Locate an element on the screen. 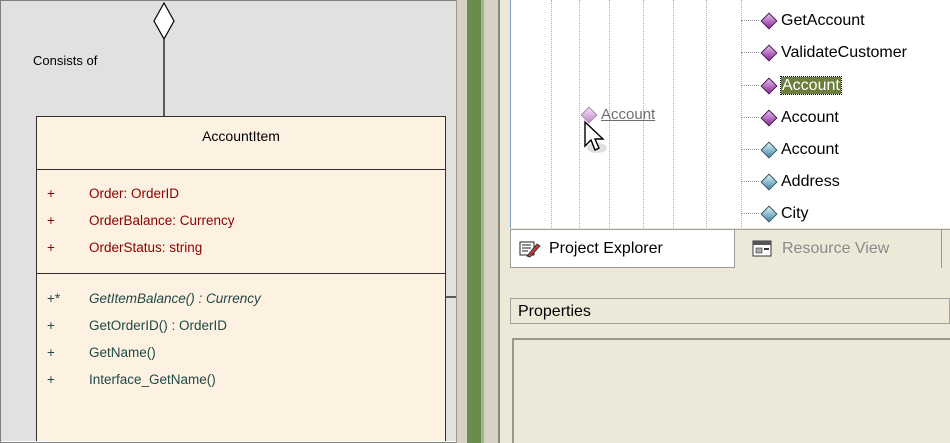  operation-row: + Interface_GetName() is located at coordinates (241, 379).